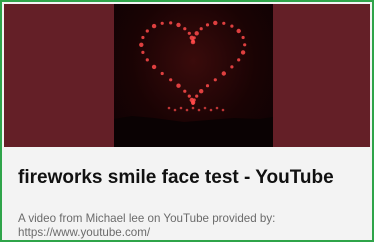 The height and width of the screenshot is (242, 374). What do you see at coordinates (188, 178) in the screenshot?
I see `link-title: fireworks smile face test - YouTube` at bounding box center [188, 178].